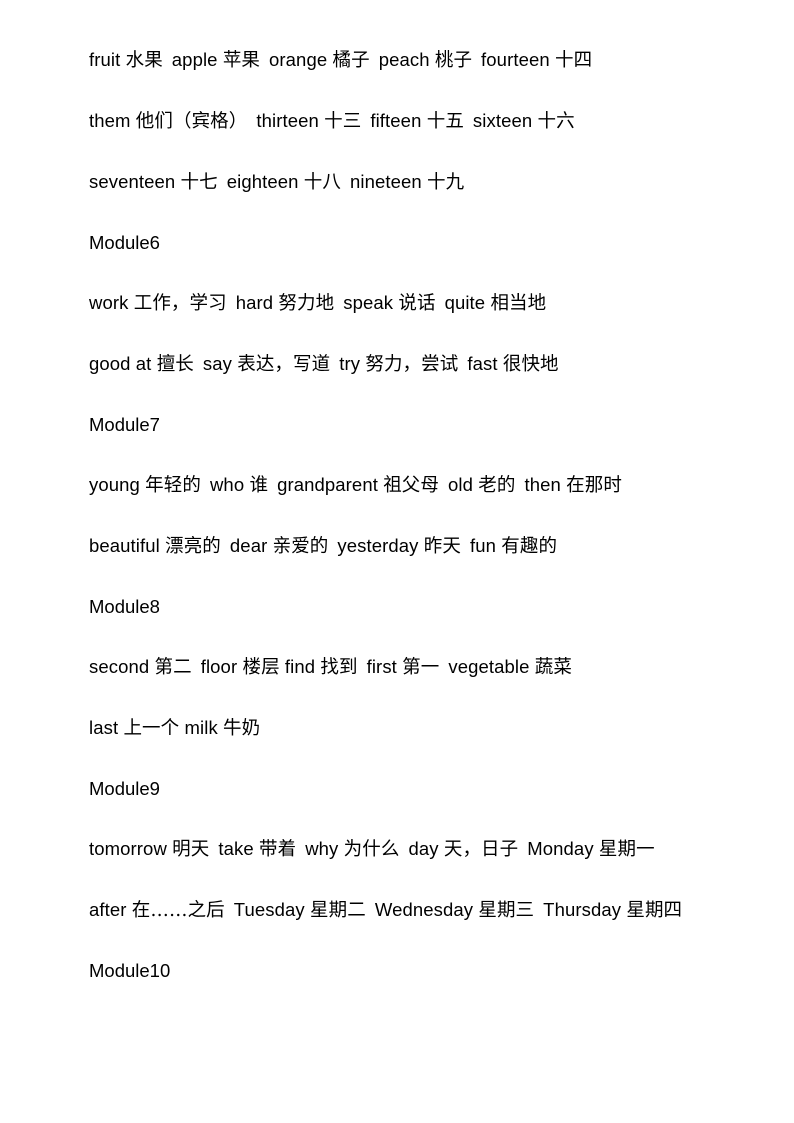  Describe the element at coordinates (402, 607) in the screenshot. I see `module-heading: Module8` at that location.